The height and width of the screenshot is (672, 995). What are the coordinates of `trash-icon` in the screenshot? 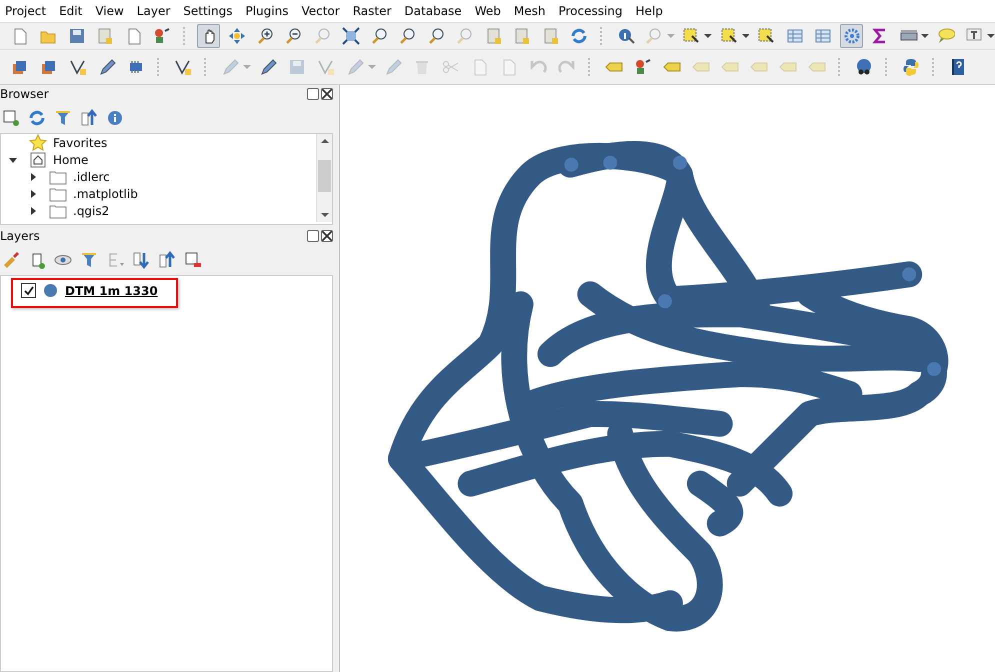 It's located at (422, 67).